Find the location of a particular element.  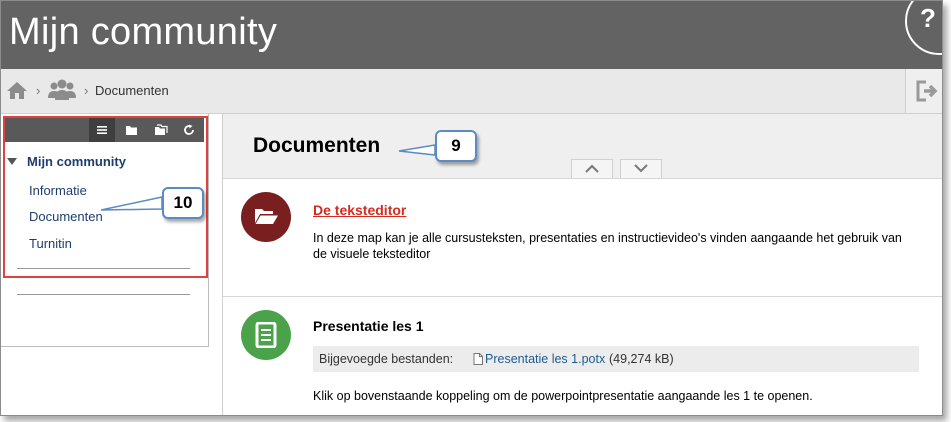

callout-pointers is located at coordinates (268, 177).